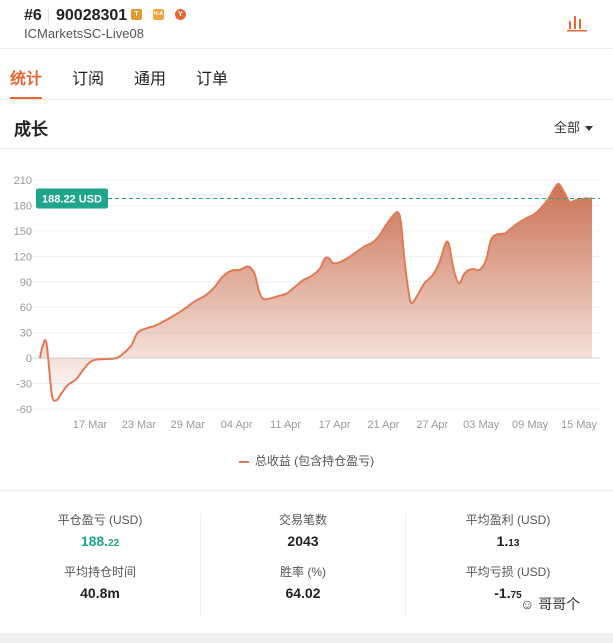  Describe the element at coordinates (502, 541) in the screenshot. I see `stat-value-main: 1.` at that location.